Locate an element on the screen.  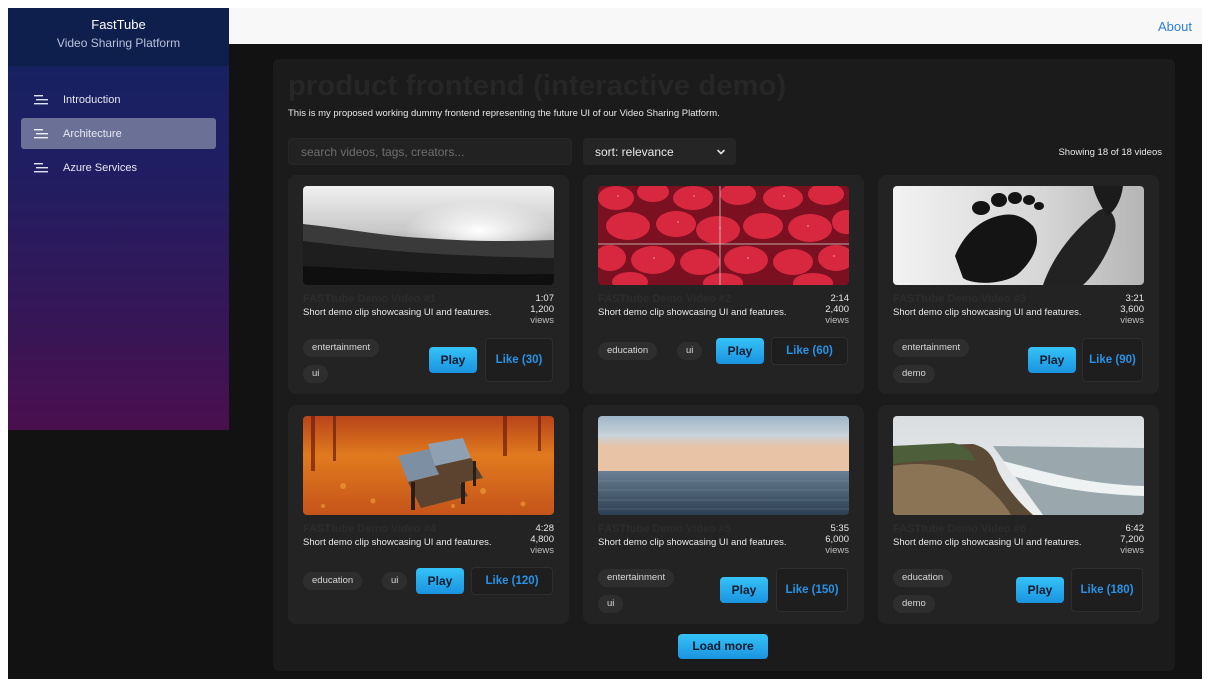
video-views-count: 7,200 is located at coordinates (1132, 539).